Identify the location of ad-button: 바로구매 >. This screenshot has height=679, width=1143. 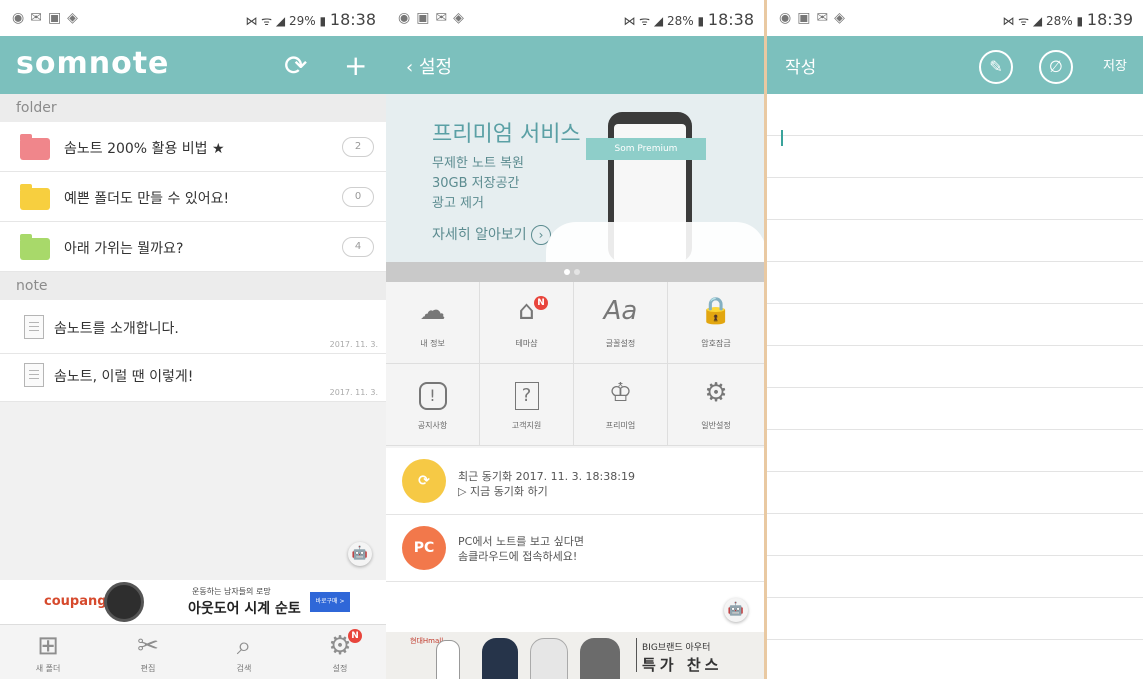
(330, 602).